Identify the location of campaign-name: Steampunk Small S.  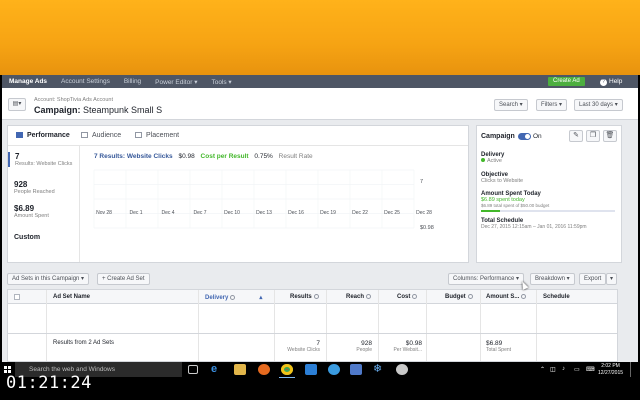
(123, 110).